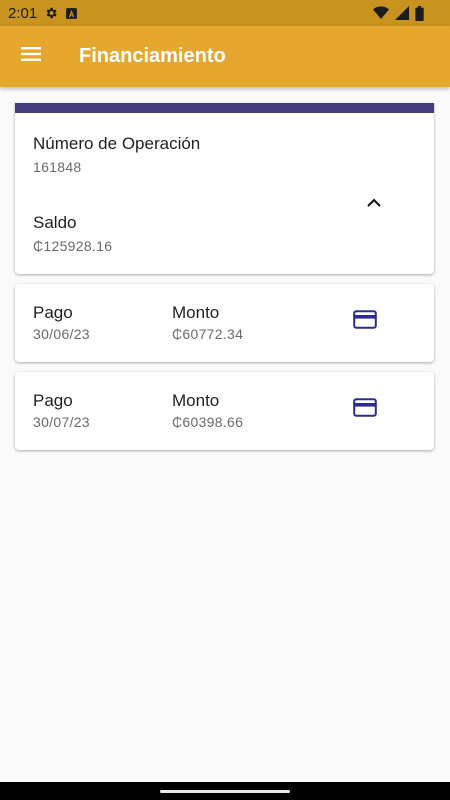 Image resolution: width=450 pixels, height=800 pixels. Describe the element at coordinates (225, 13) in the screenshot. I see `status-bar: 2:01` at that location.